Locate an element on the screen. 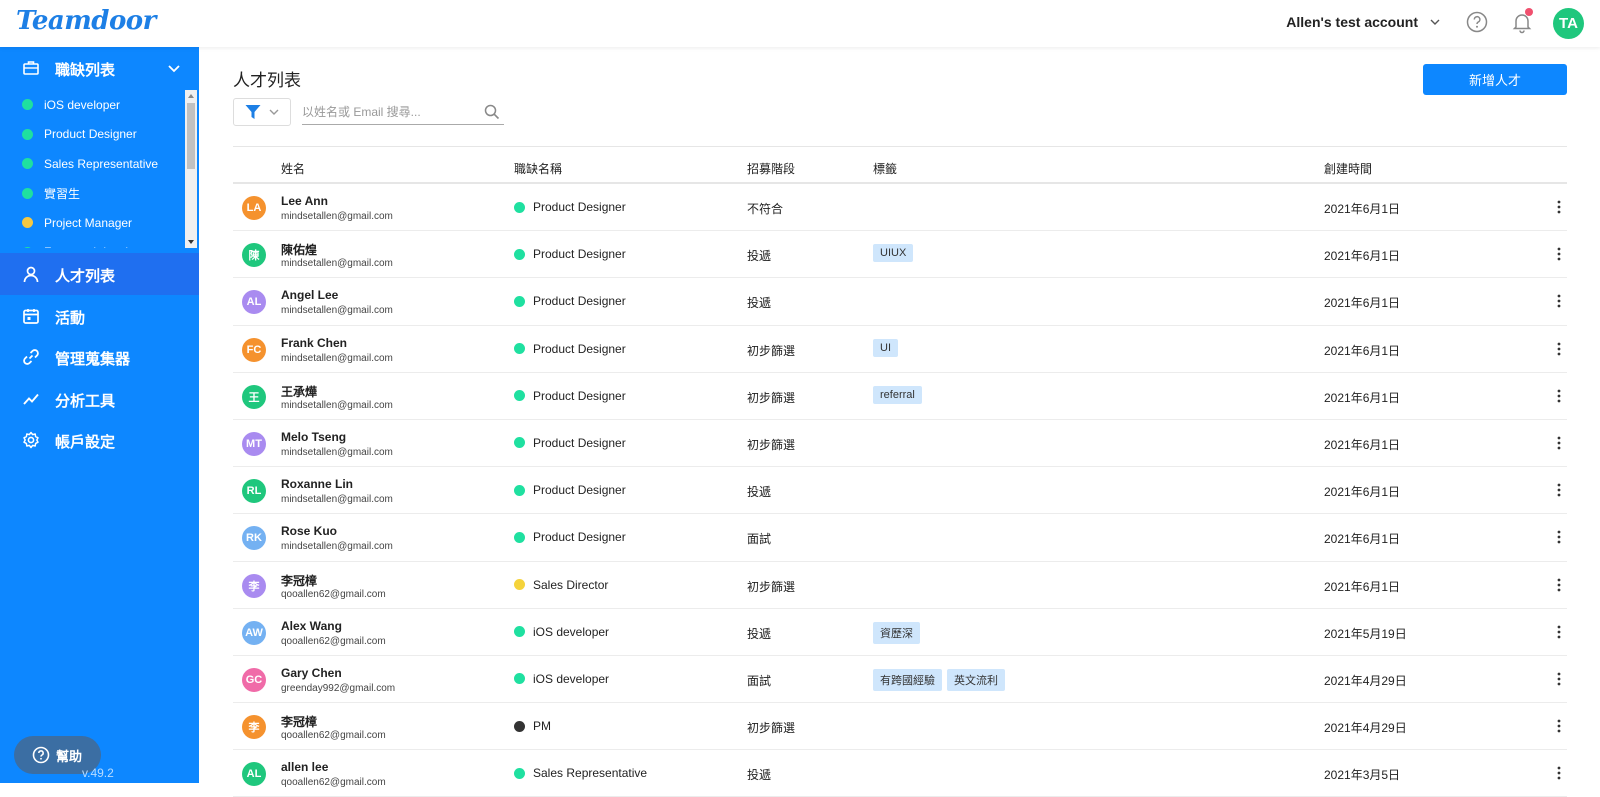 This screenshot has height=797, width=1600. teamdoor-logo: Teamdoor is located at coordinates (86, 21).